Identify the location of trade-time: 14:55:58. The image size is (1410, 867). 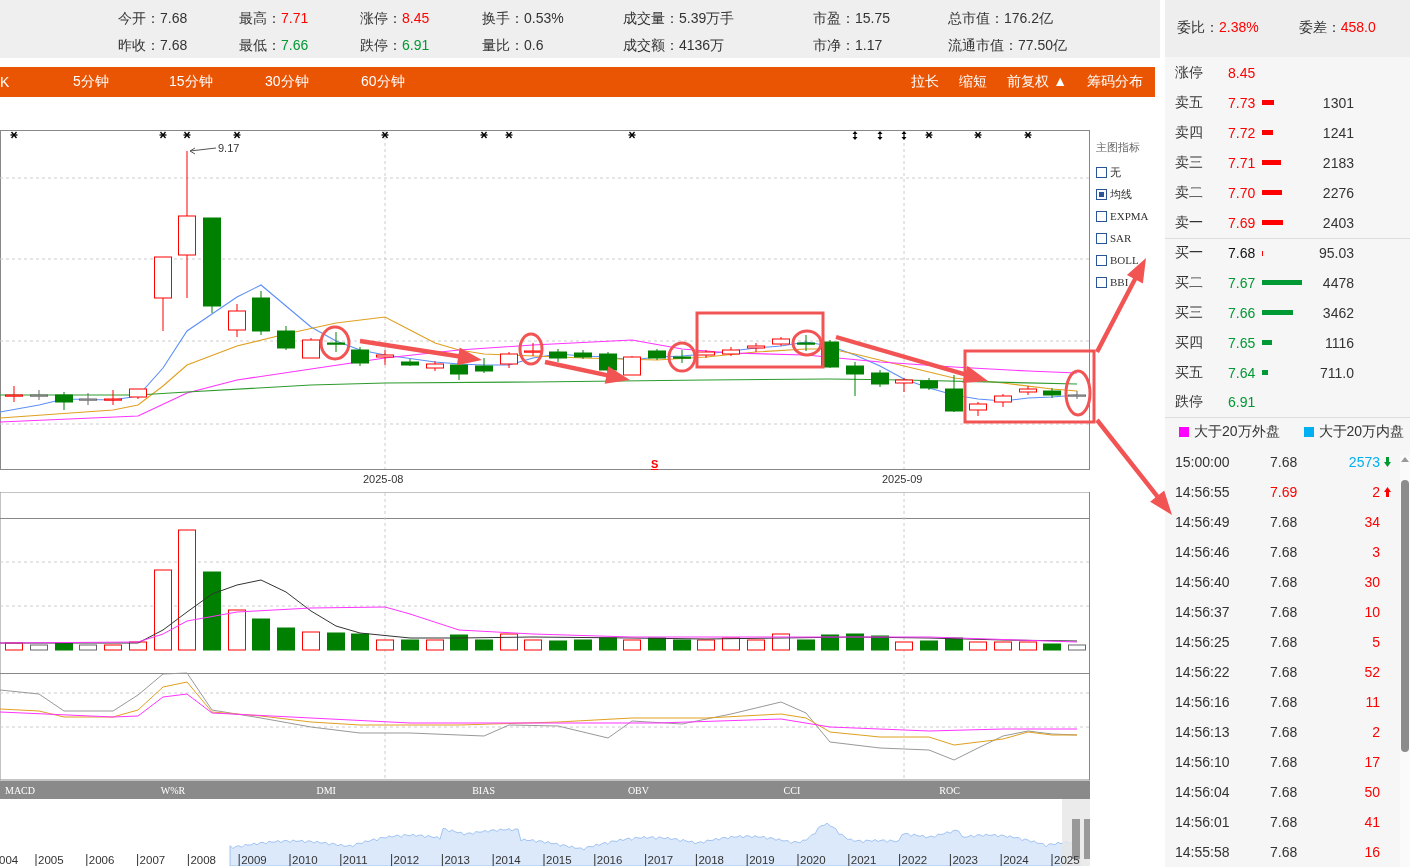
(1203, 852).